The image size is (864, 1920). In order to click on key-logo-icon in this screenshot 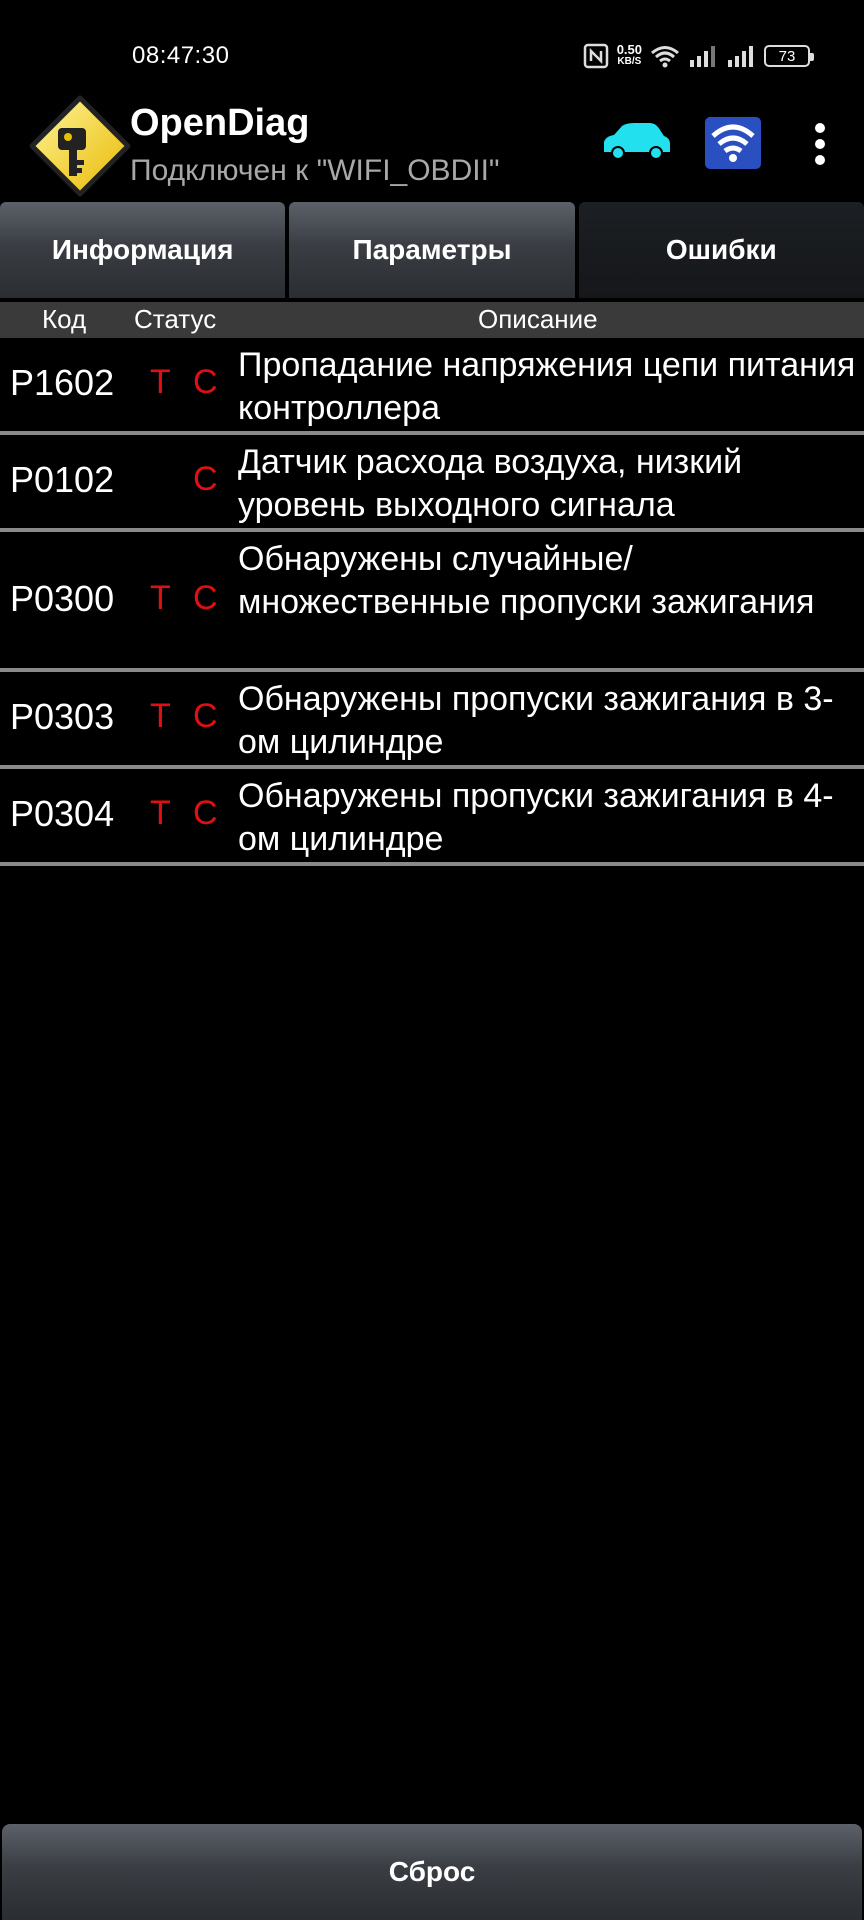, I will do `click(80, 146)`.